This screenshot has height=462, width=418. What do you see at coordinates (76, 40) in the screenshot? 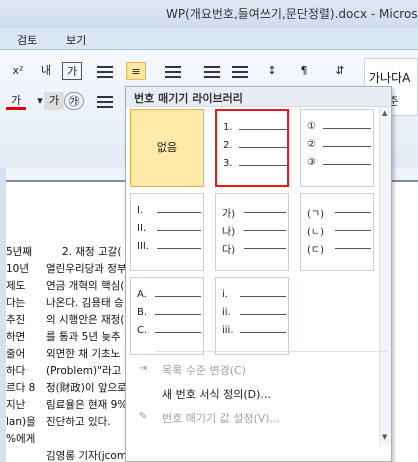
I see `tab-view: 보기` at bounding box center [76, 40].